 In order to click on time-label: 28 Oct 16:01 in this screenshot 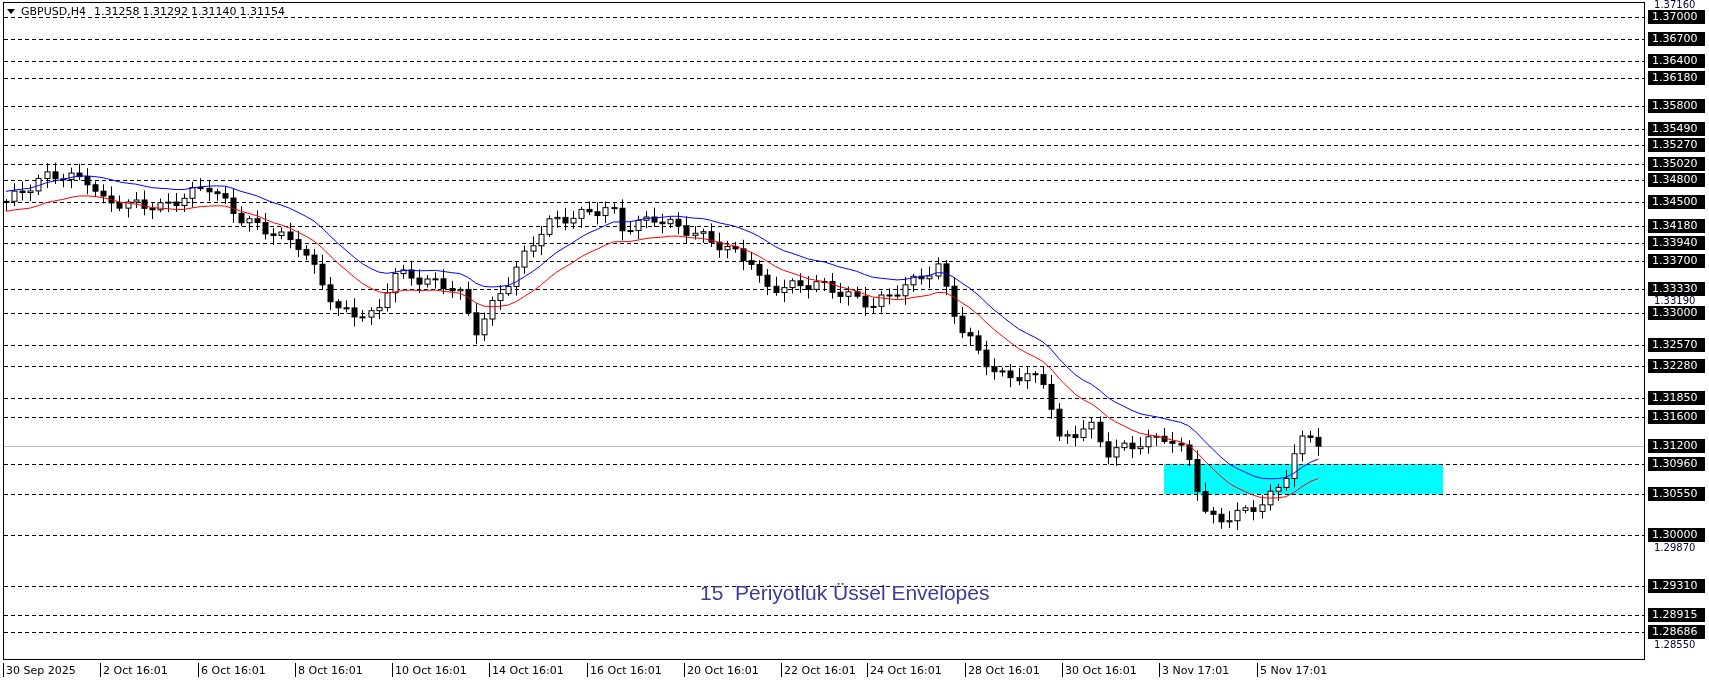, I will do `click(1002, 670)`.